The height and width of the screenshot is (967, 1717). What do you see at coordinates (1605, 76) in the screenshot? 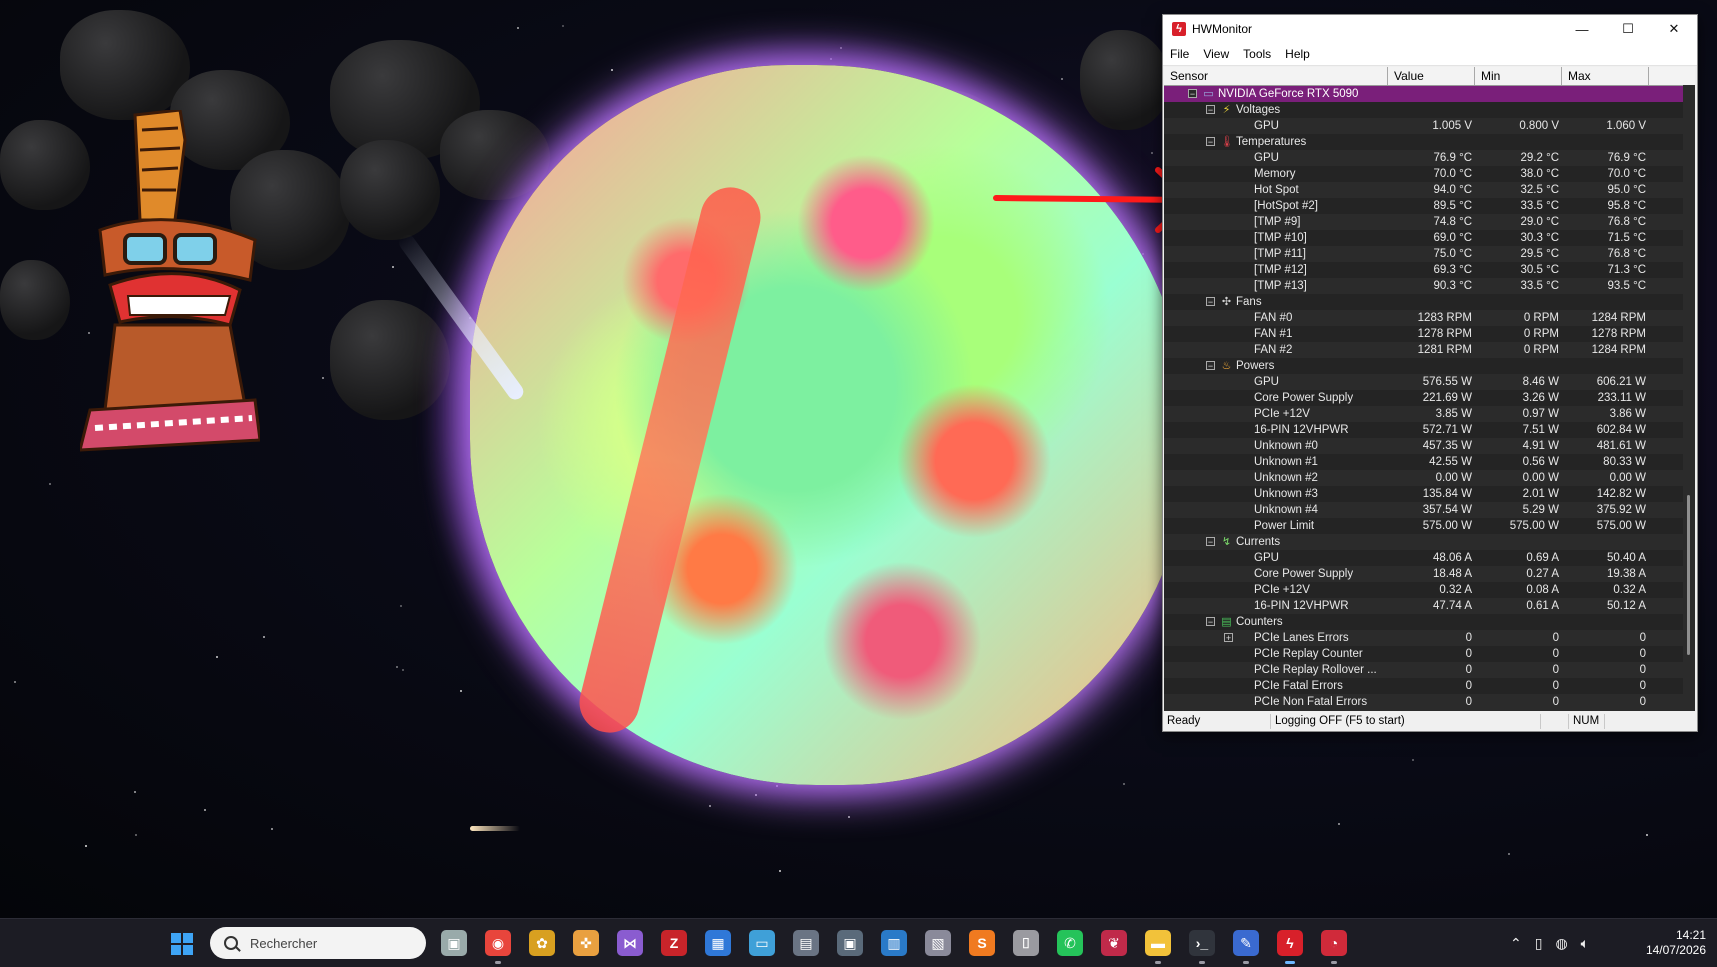
I see `column-max: Max` at bounding box center [1605, 76].